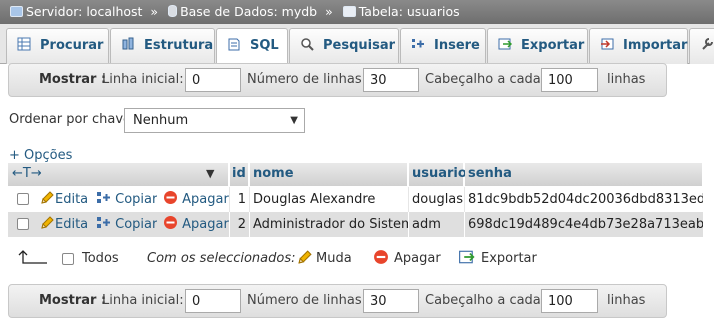 This screenshot has width=714, height=328. I want to click on insert-icon, so click(418, 43).